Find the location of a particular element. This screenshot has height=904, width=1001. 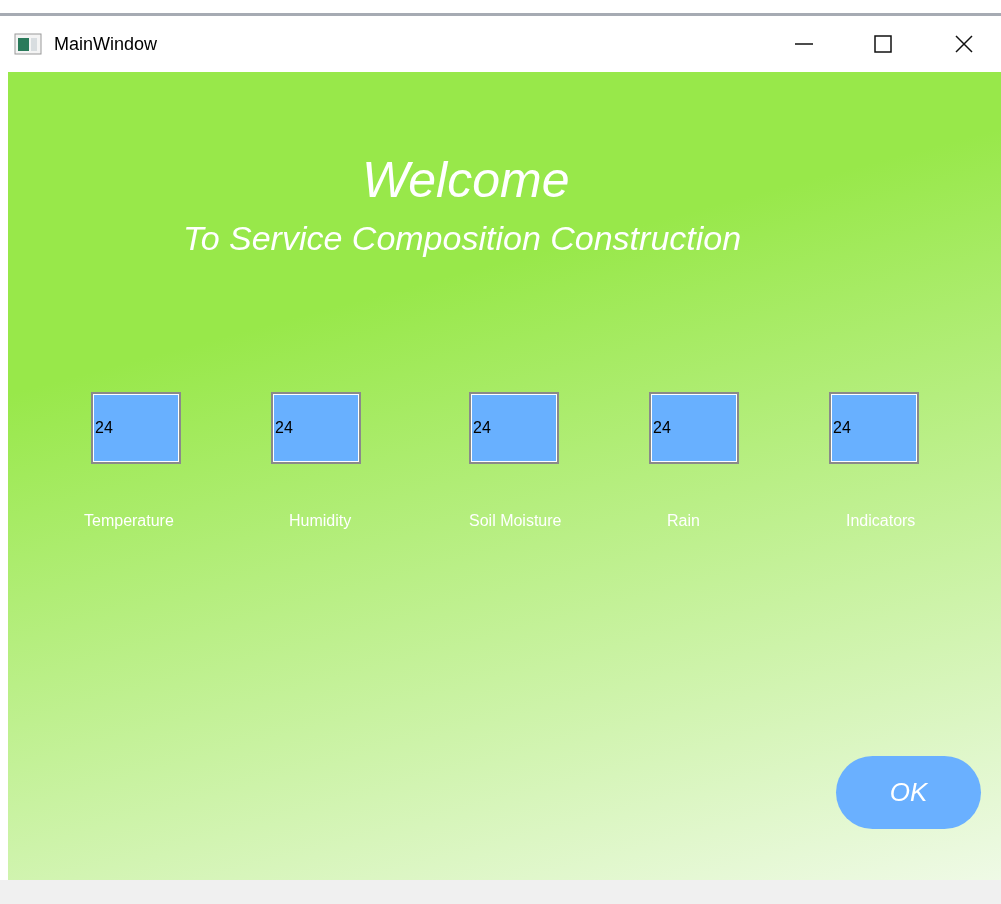

subheading: To Service Composition Construction is located at coordinates (462, 238).